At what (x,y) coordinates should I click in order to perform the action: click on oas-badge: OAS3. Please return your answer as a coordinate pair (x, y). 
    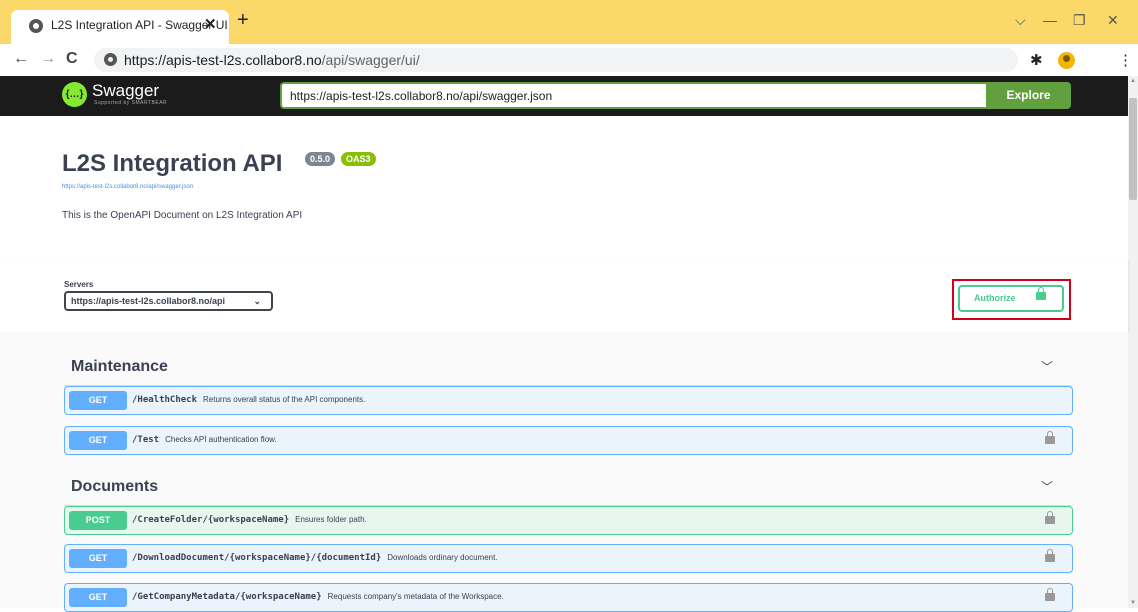
    Looking at the image, I should click on (358, 159).